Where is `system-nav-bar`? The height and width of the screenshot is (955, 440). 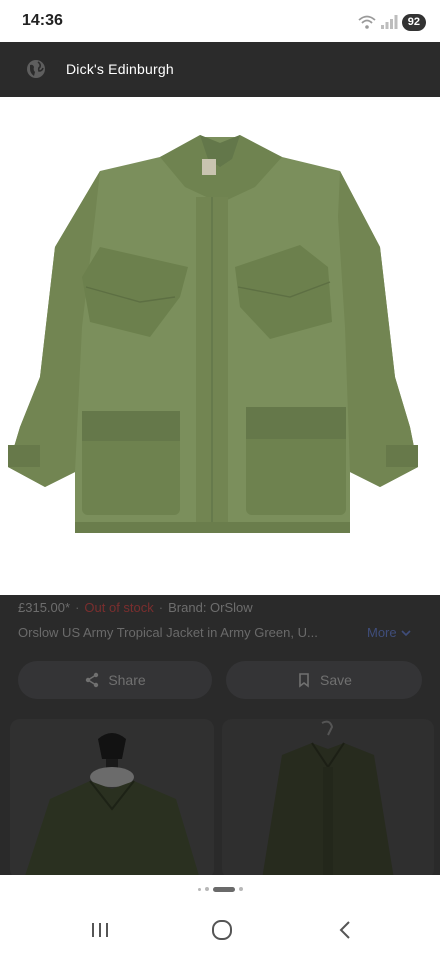 system-nav-bar is located at coordinates (220, 929).